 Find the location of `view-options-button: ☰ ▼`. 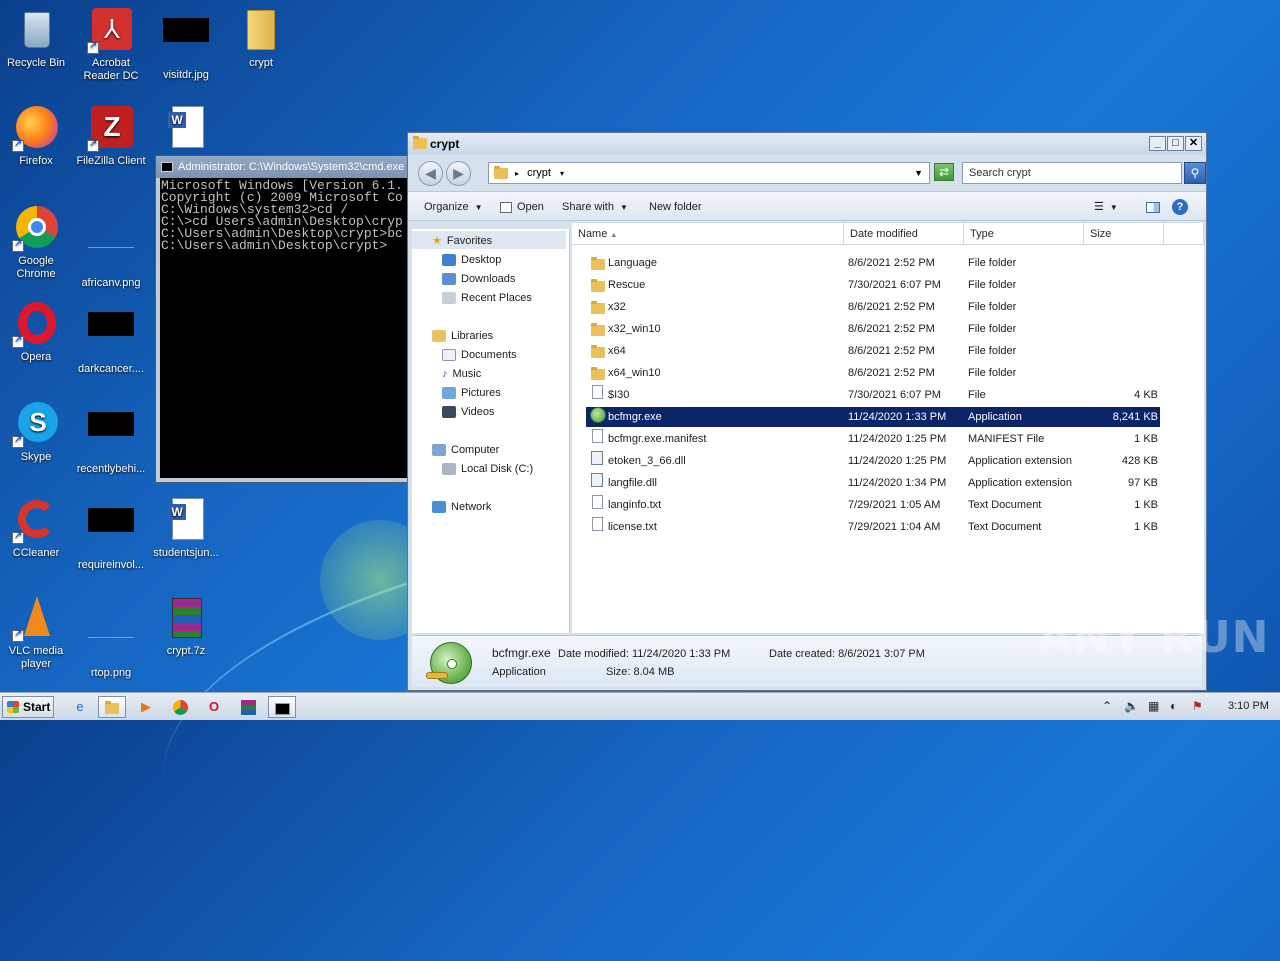

view-options-button: ☰ ▼ is located at coordinates (1106, 207).